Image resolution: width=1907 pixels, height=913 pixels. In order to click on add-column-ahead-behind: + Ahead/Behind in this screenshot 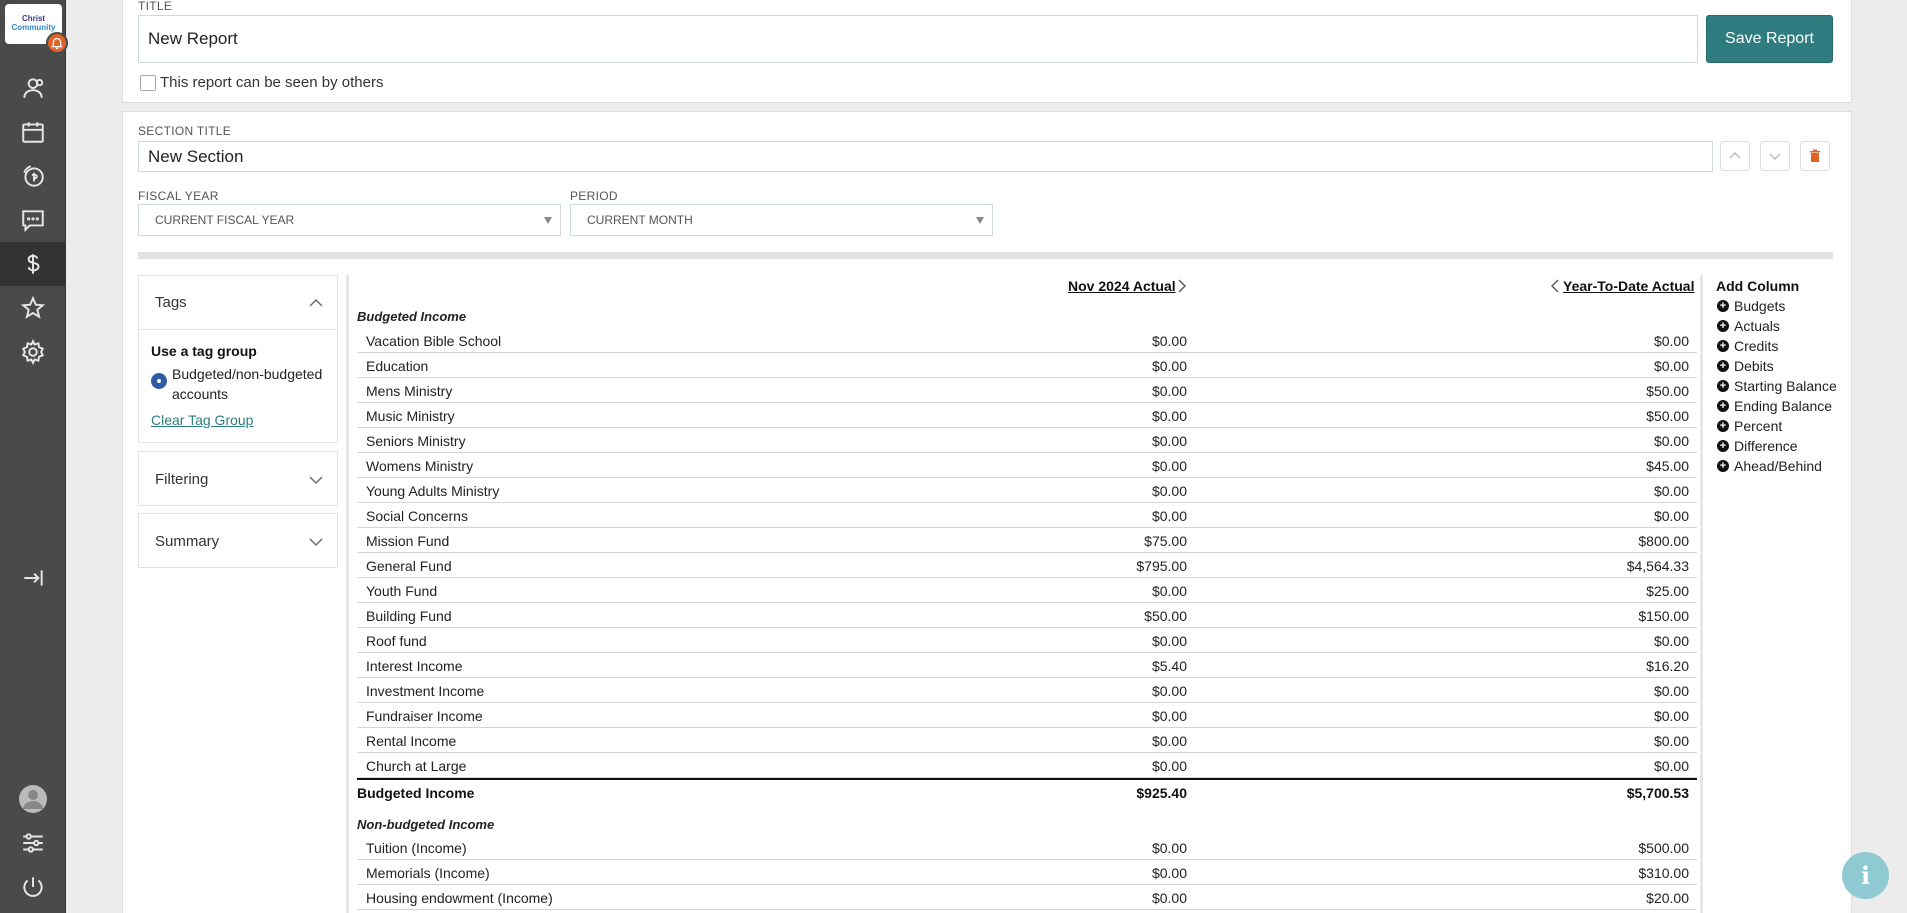, I will do `click(1769, 466)`.